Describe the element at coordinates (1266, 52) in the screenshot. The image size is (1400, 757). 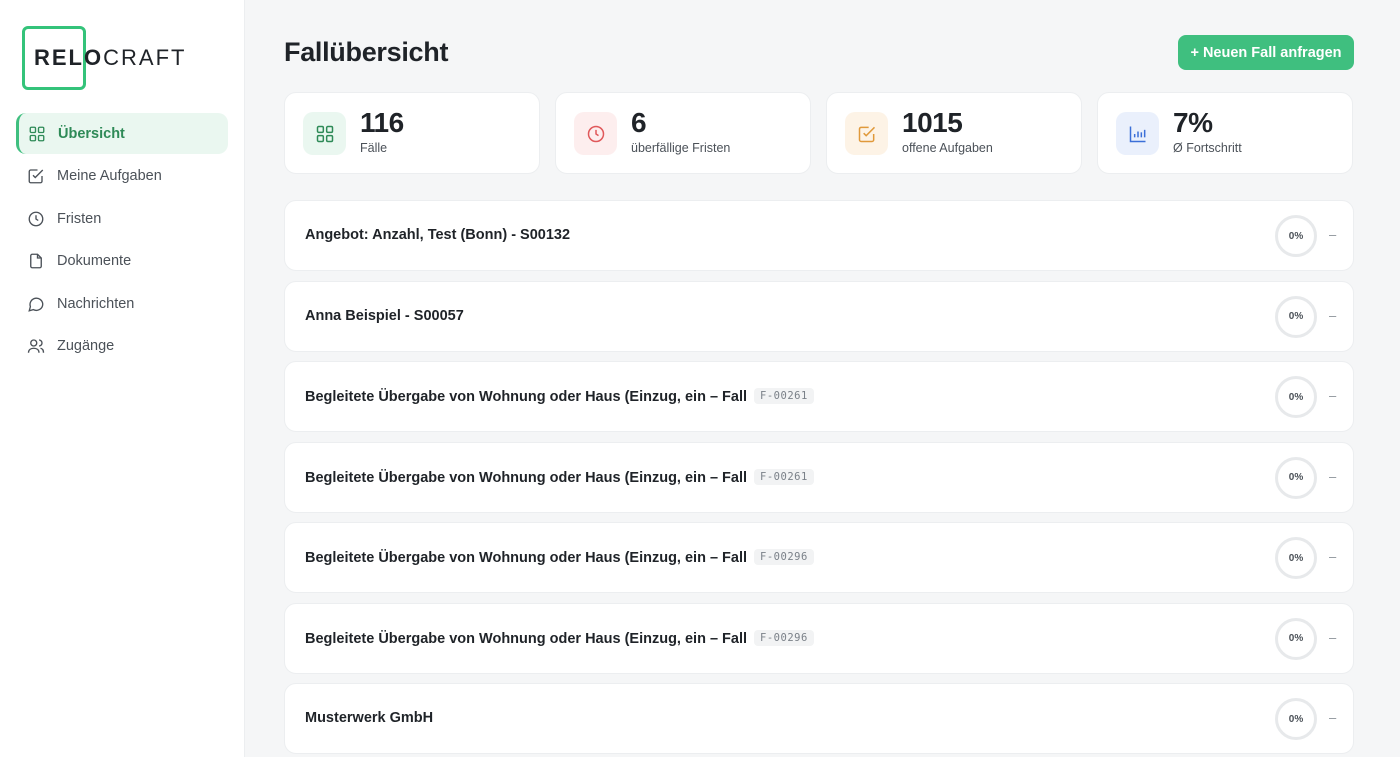
I see `new-case-button: + Neuen Fall anfragen` at that location.